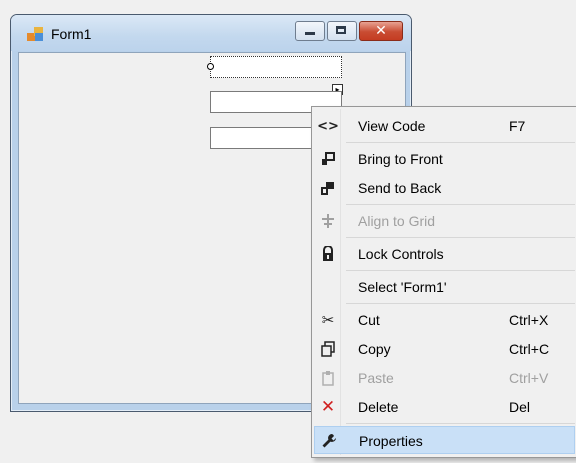  What do you see at coordinates (444, 188) in the screenshot?
I see `menu-item-send-to-back: Send to Back` at bounding box center [444, 188].